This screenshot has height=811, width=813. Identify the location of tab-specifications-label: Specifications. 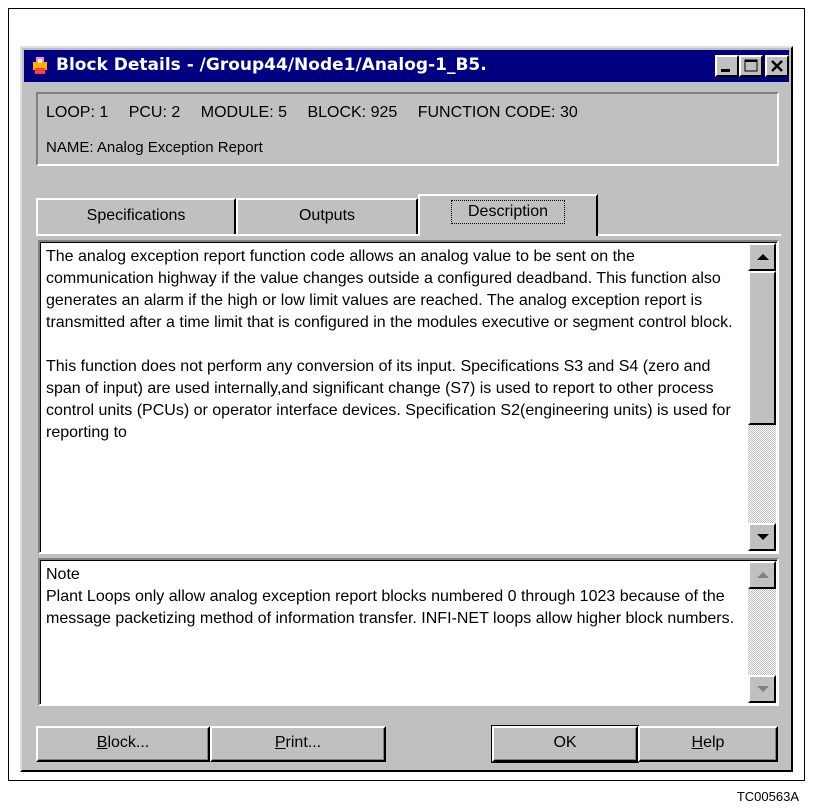
(136, 215).